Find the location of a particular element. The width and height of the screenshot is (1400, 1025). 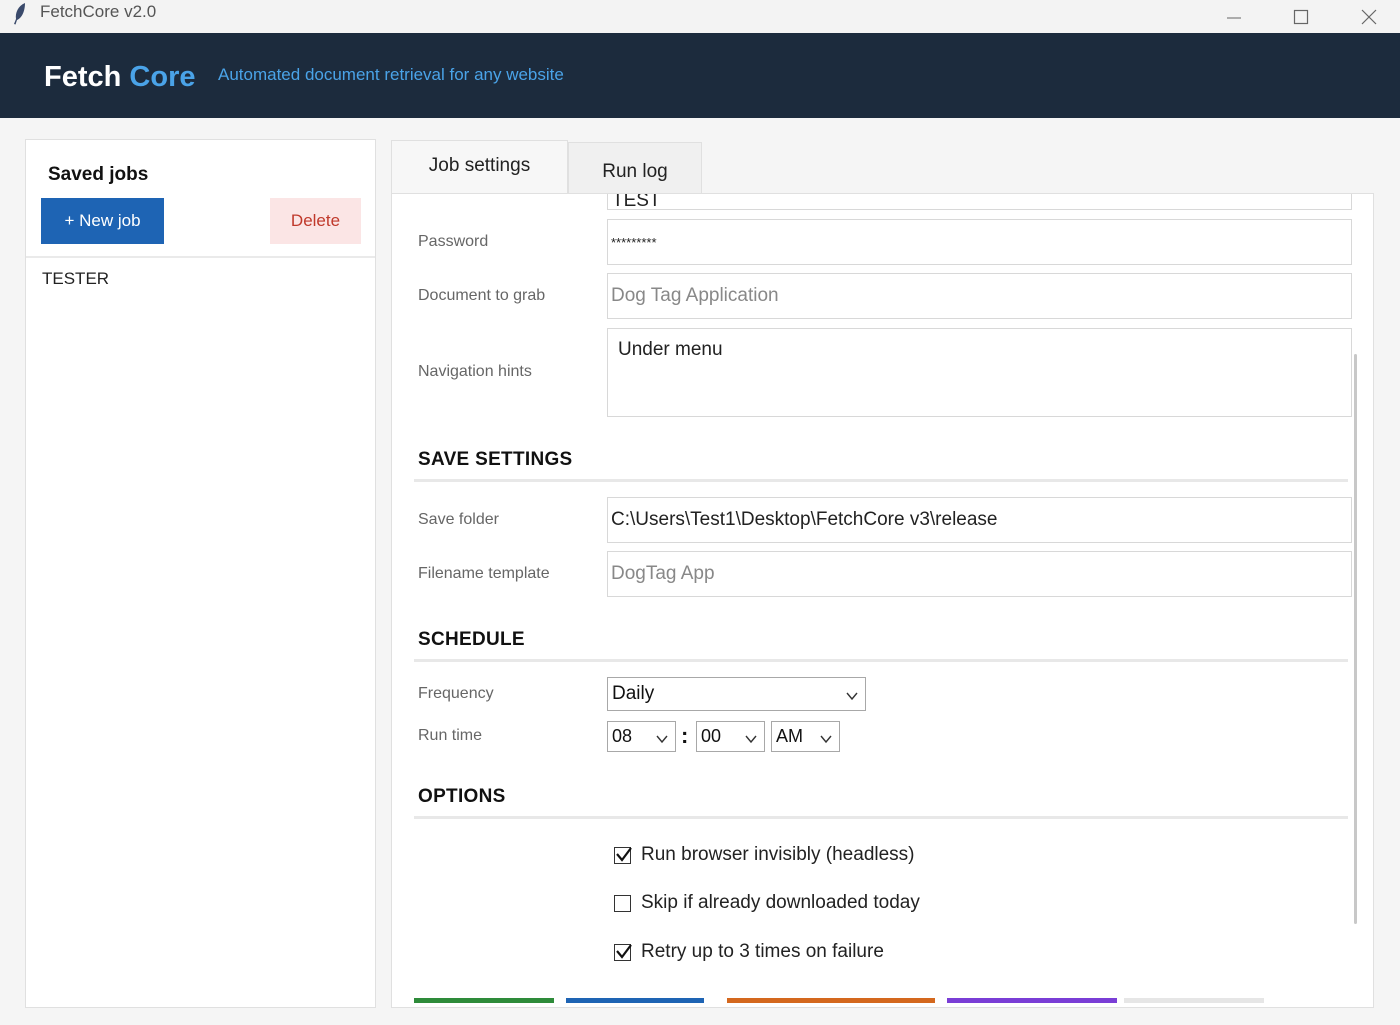

new-job-button: + New job is located at coordinates (102, 221).